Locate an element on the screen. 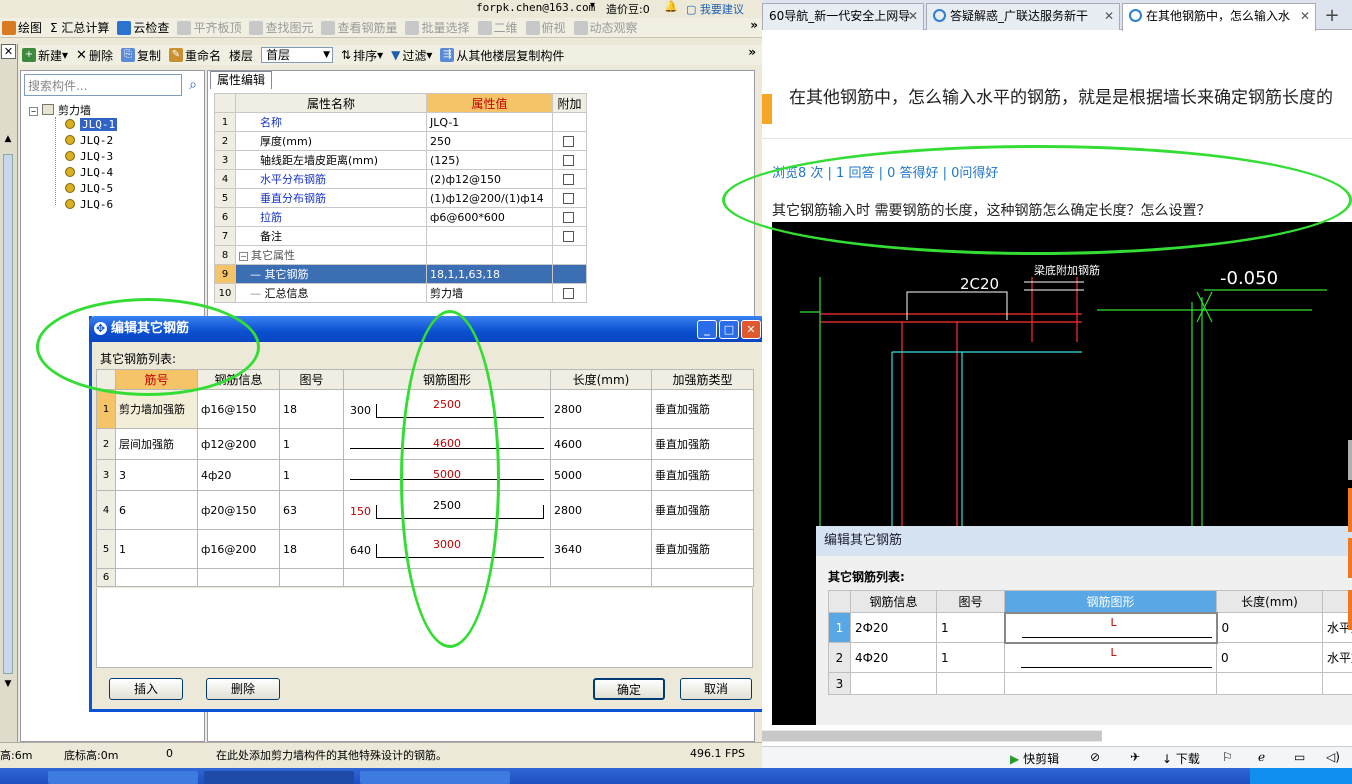 The width and height of the screenshot is (1352, 784). property-value is located at coordinates (489, 236).